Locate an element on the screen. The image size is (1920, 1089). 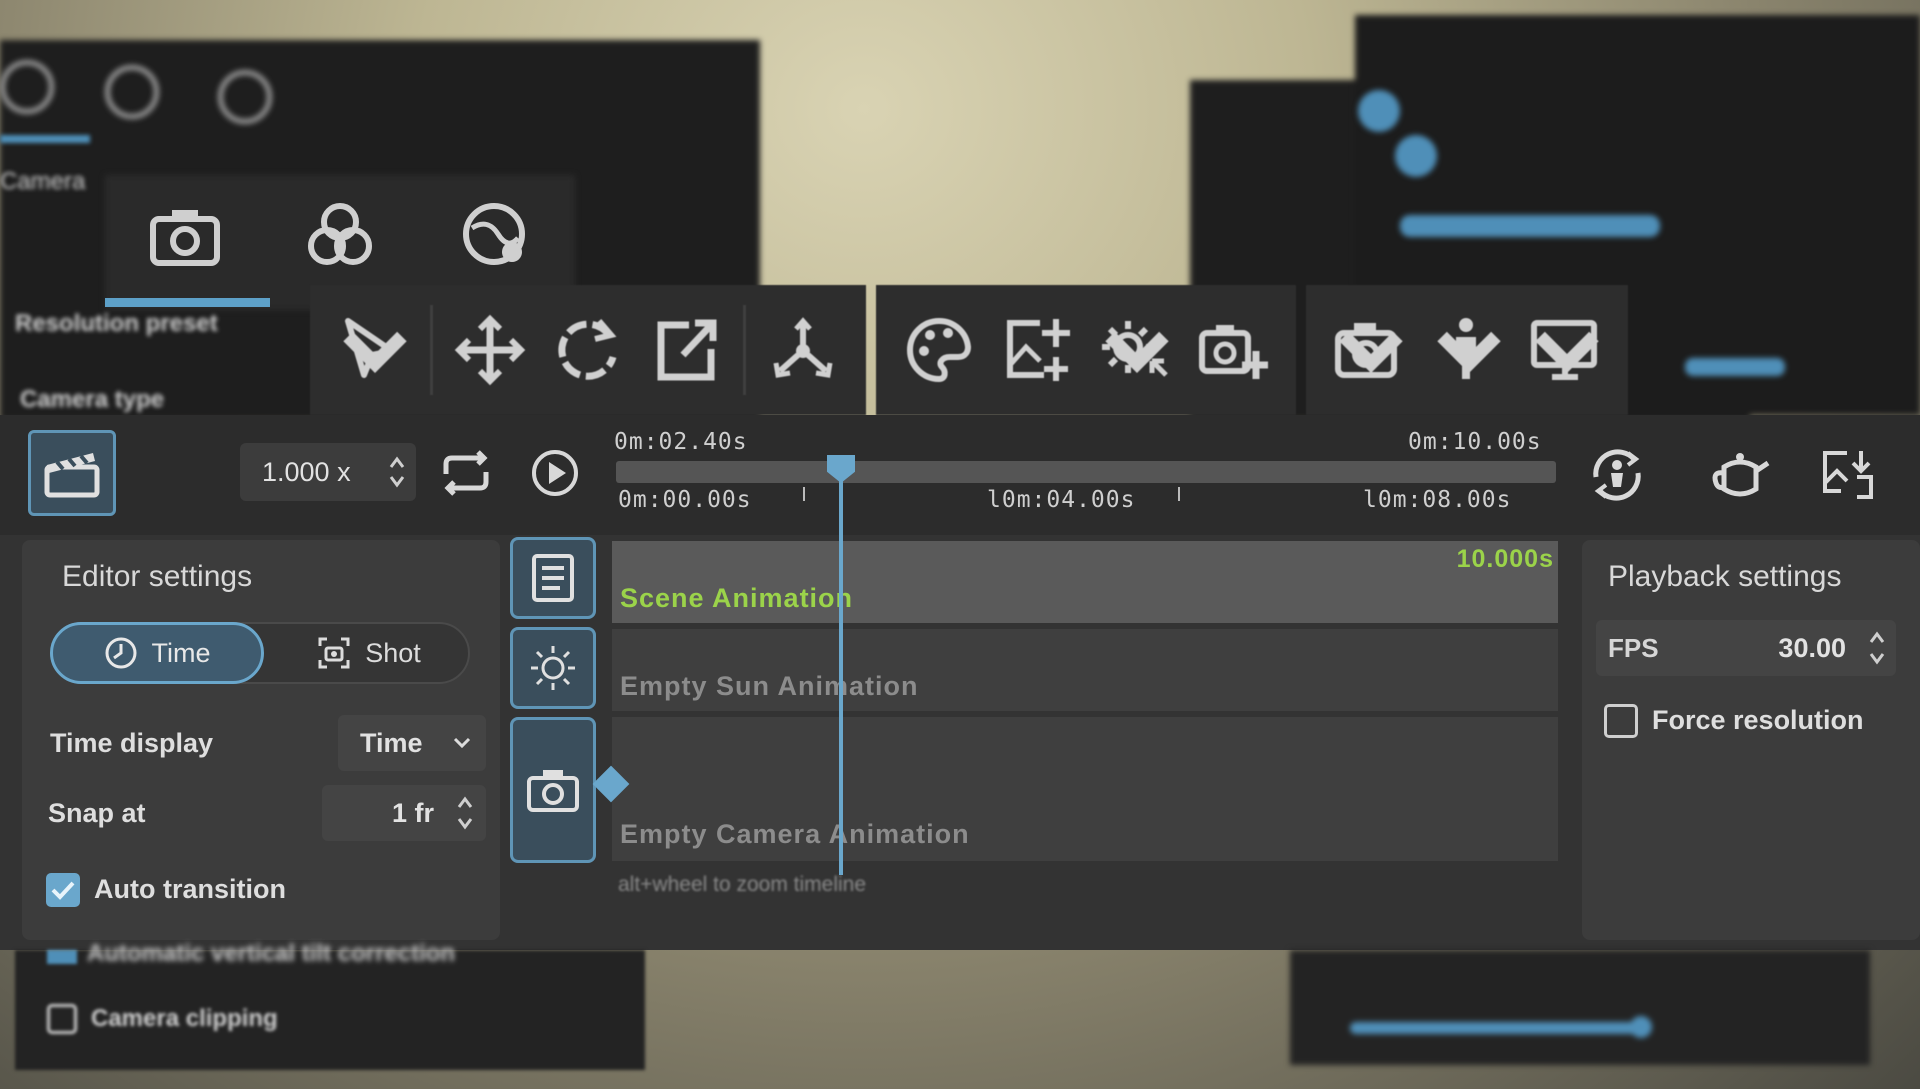
editor-settings-title: Editor settings is located at coordinates (157, 576).